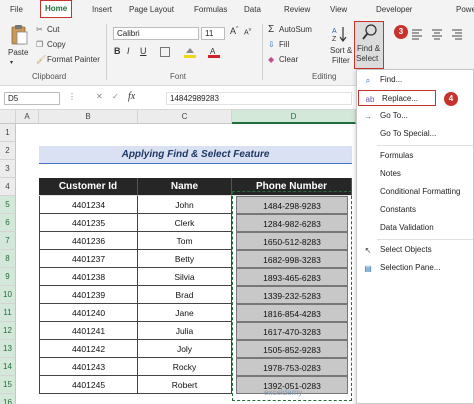  Describe the element at coordinates (185, 223) in the screenshot. I see `name-cell: Clerk` at that location.